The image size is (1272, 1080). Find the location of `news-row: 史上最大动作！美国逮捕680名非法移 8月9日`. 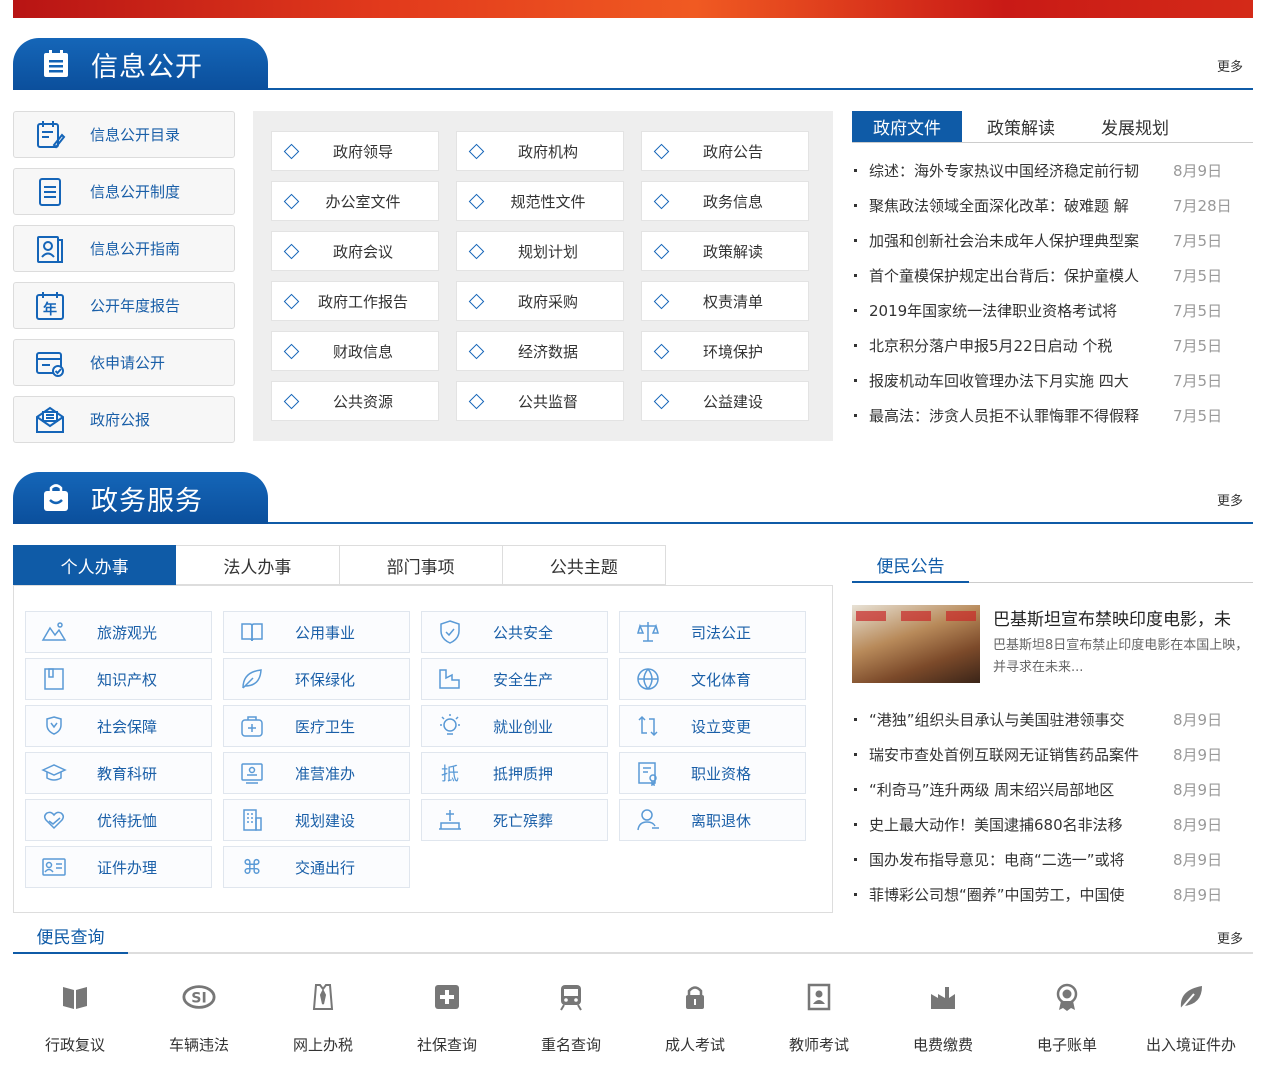

news-row: 史上最大动作！美国逮捕680名非法移 8月9日 is located at coordinates (1052, 824).